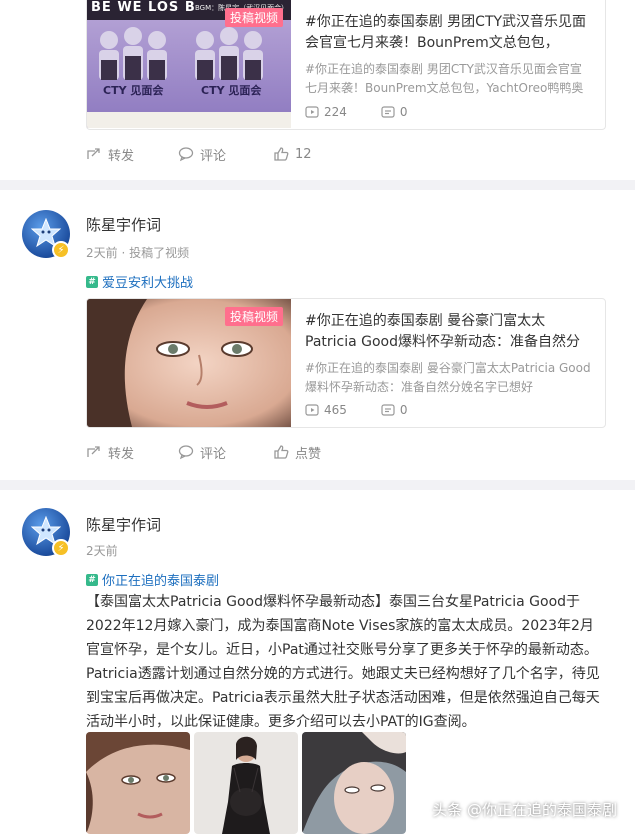 This screenshot has width=635, height=834. What do you see at coordinates (189, 363) in the screenshot?
I see `video-thumbnail: 投稿视频` at bounding box center [189, 363].